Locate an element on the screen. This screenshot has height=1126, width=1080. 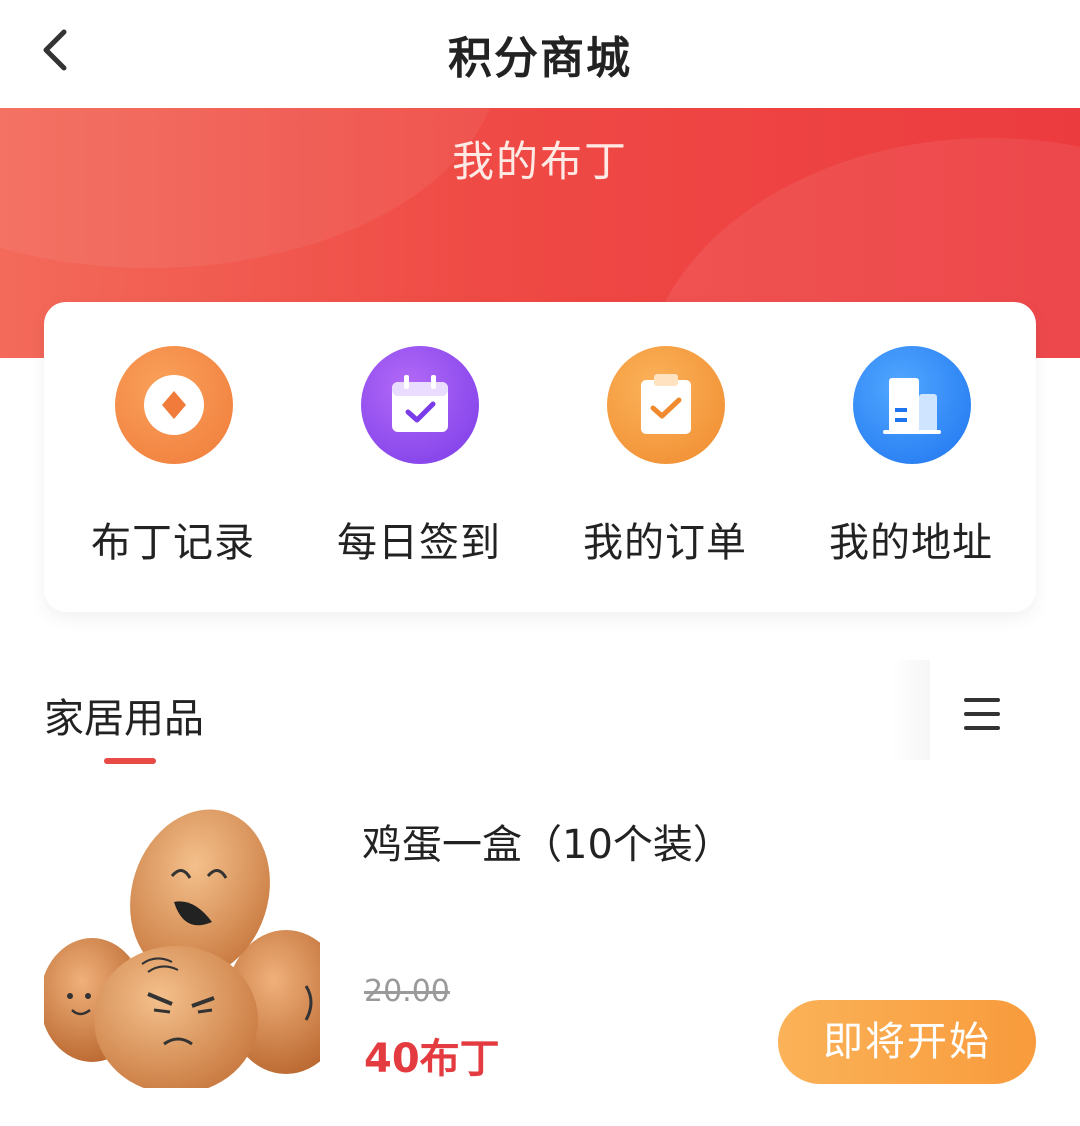
clipboard-check-icon is located at coordinates (666, 405).